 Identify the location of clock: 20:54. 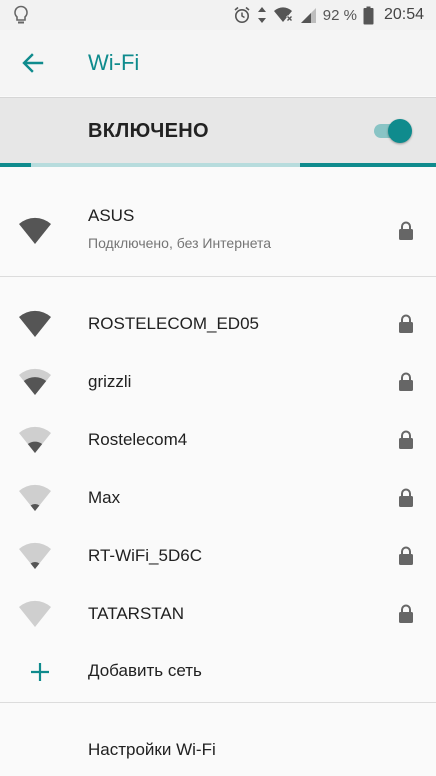
(403, 14).